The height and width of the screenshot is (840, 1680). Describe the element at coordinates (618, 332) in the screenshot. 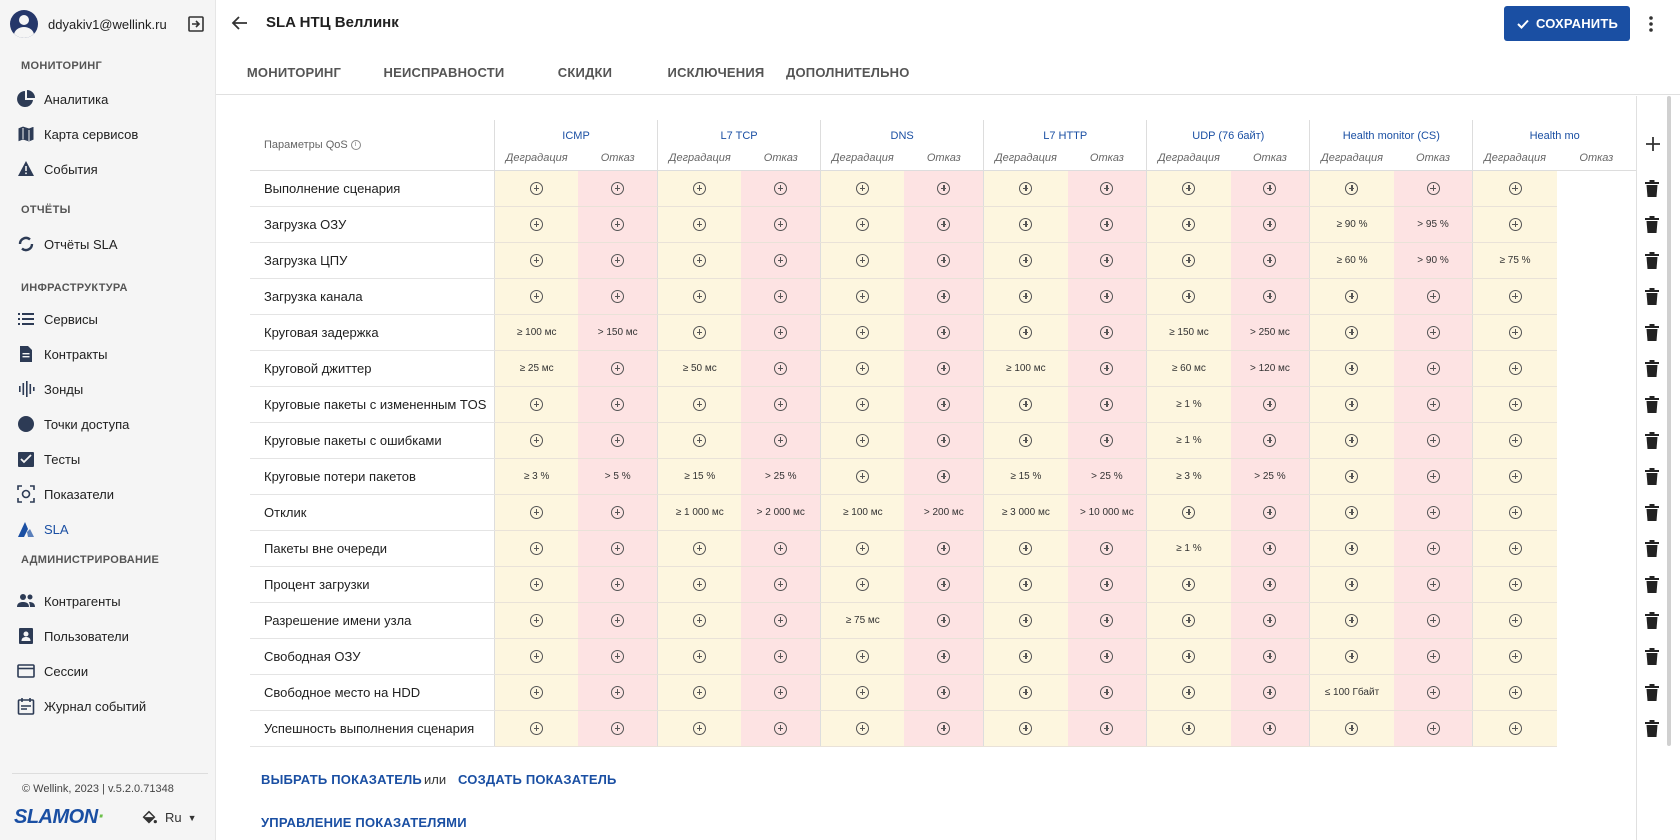

I see `failure-cell: > 150 мс` at that location.